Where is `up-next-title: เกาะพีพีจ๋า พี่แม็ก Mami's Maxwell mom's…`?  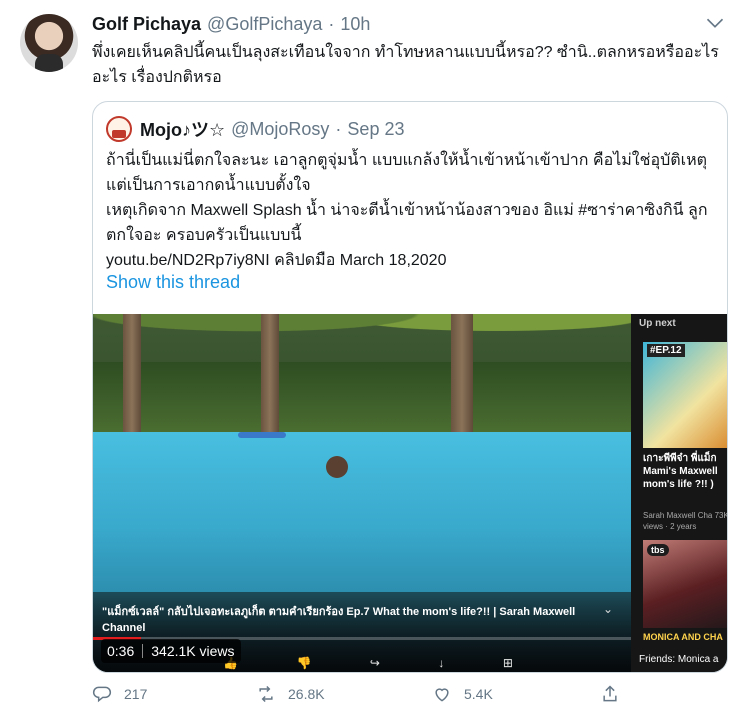 up-next-title: เกาะพีพีจ๋า พี่แม็ก Mami's Maxwell mom's… is located at coordinates (680, 471).